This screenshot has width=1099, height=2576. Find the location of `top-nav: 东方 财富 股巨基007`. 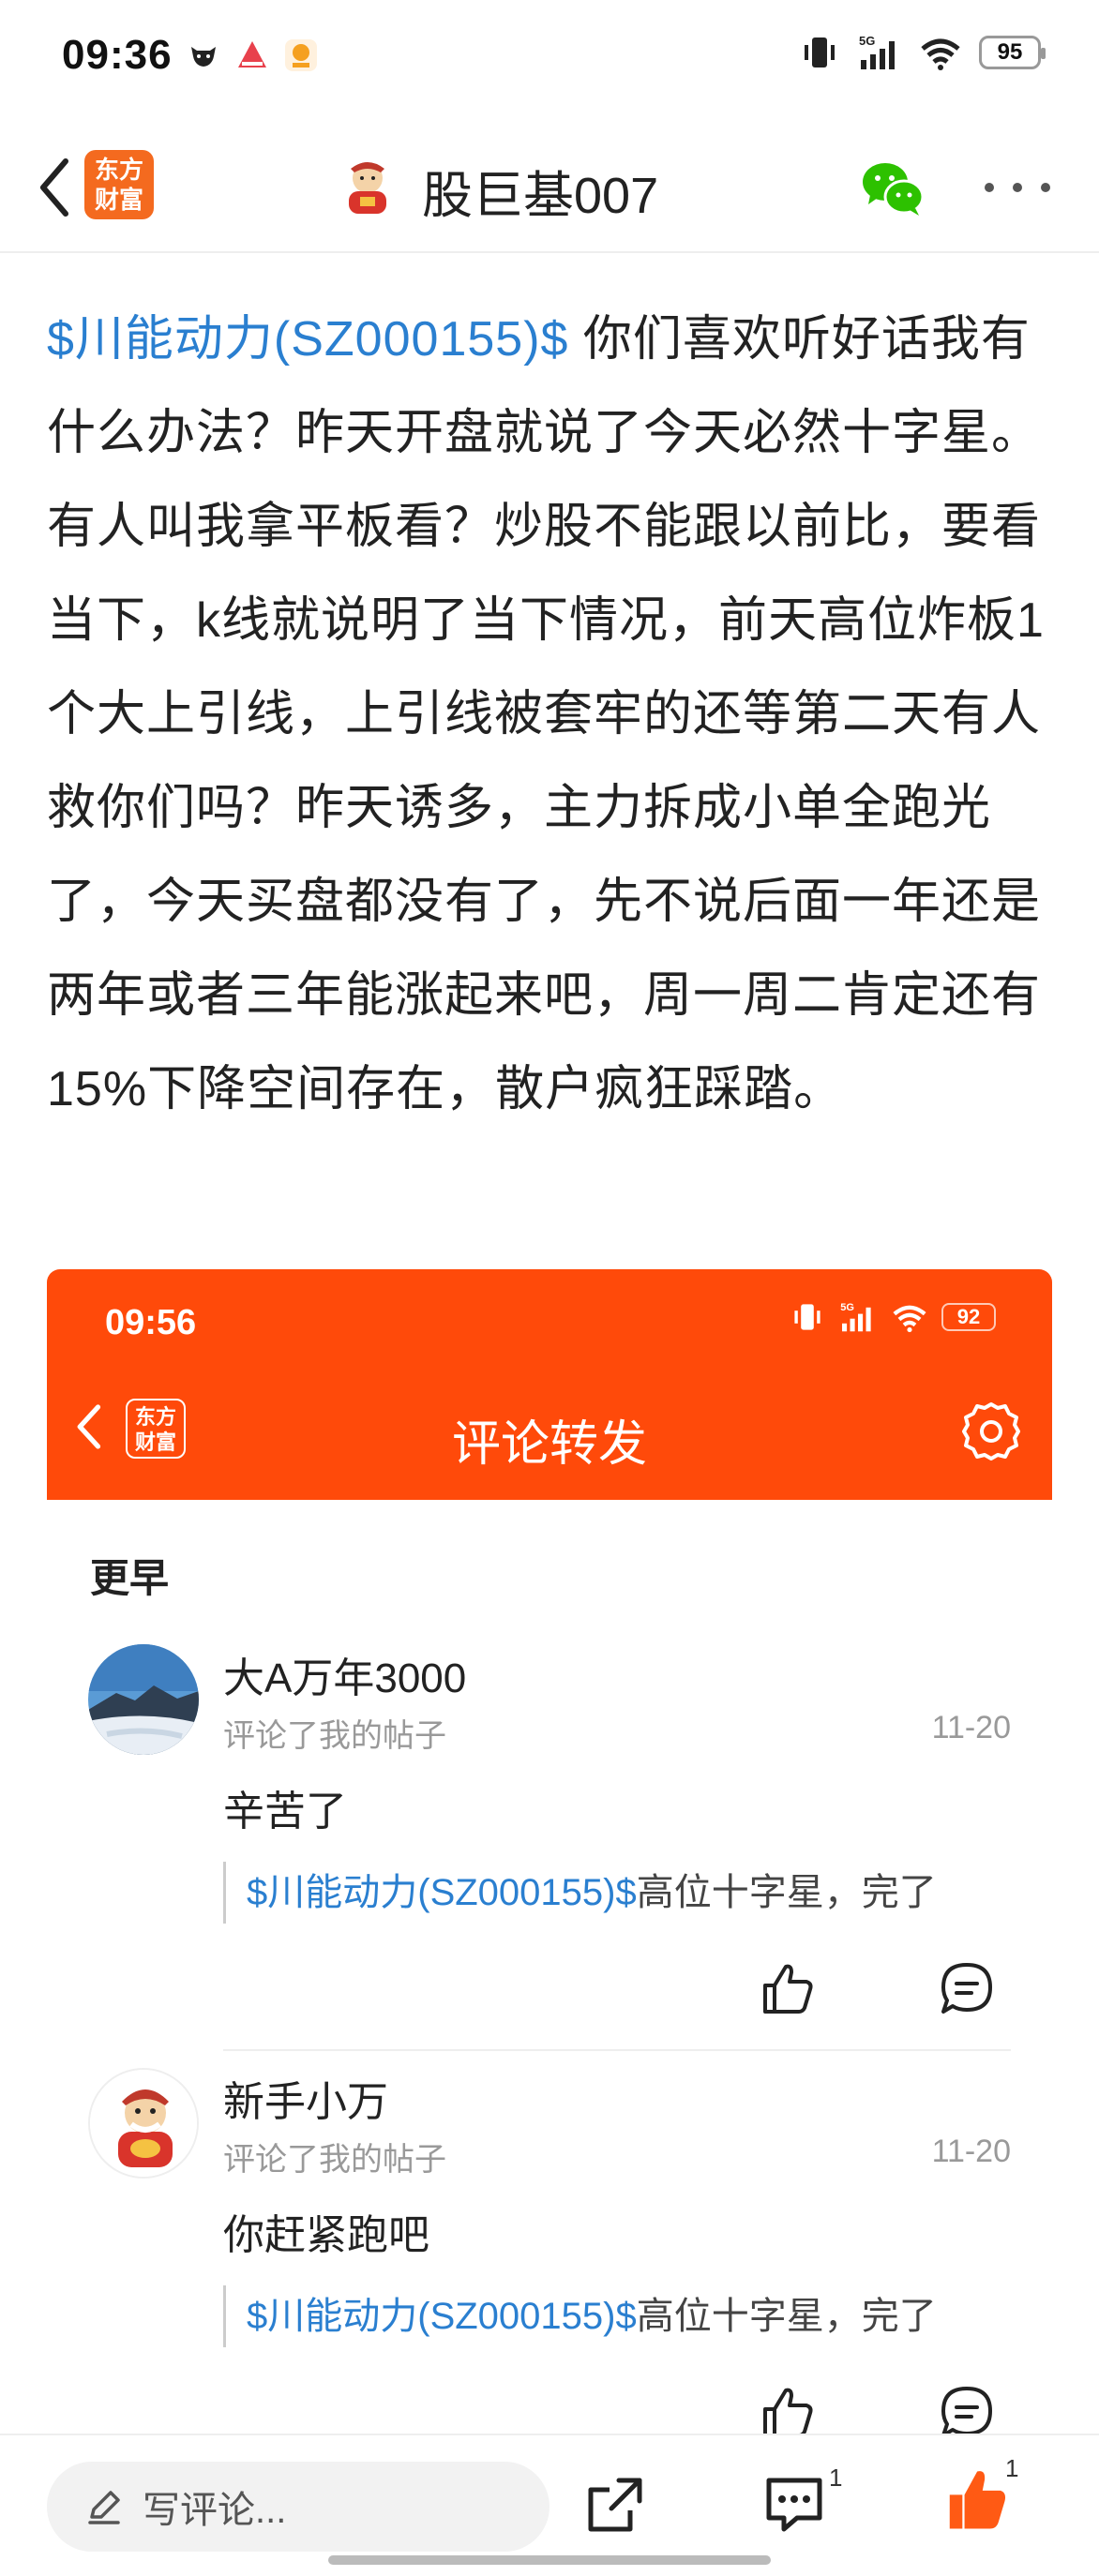

top-nav: 东方 财富 股巨基007 is located at coordinates (549, 188).